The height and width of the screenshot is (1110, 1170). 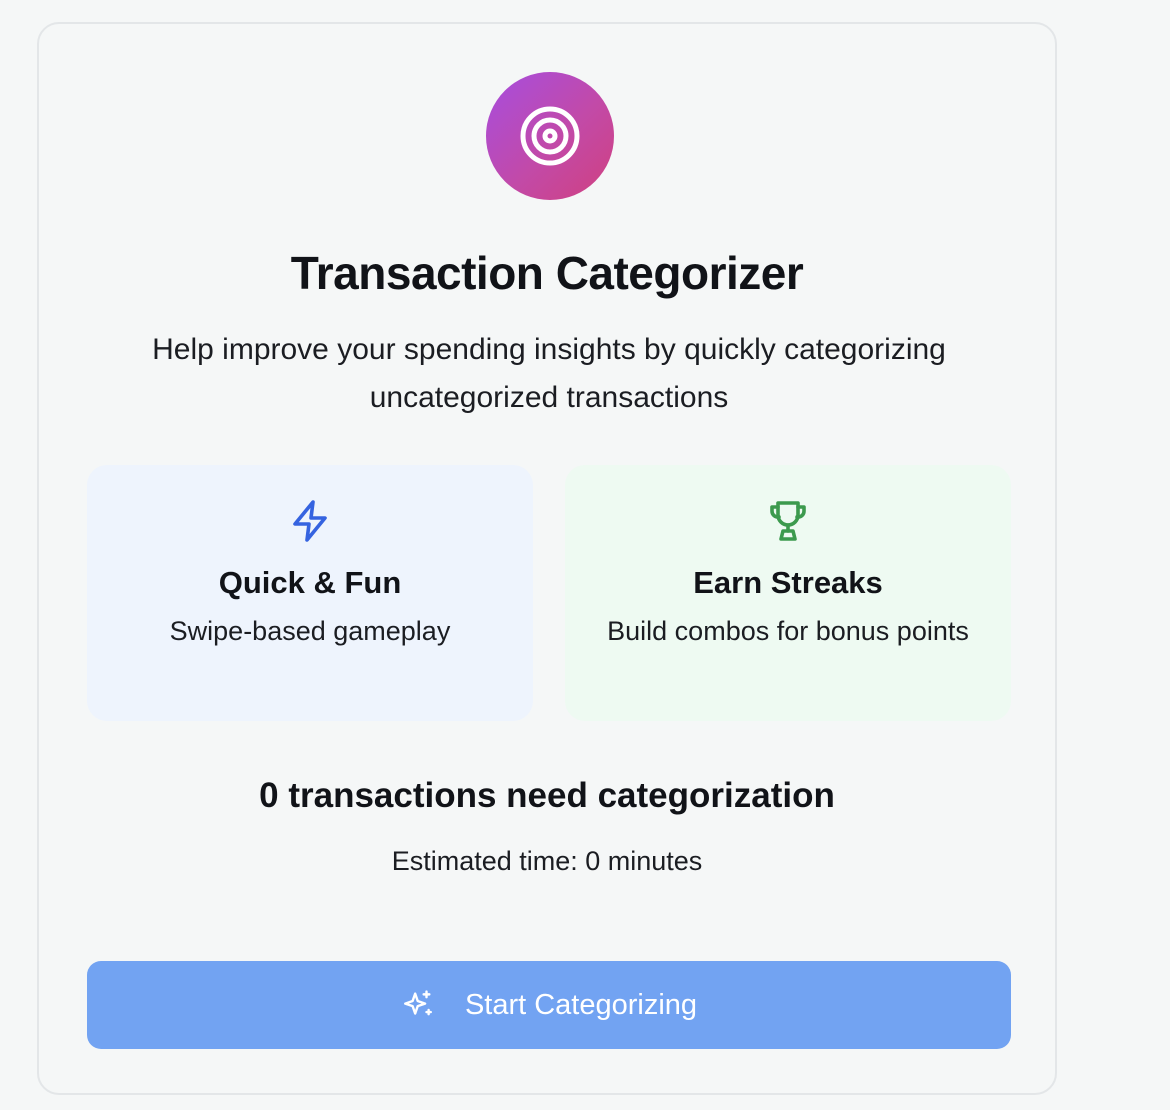 What do you see at coordinates (550, 136) in the screenshot?
I see `target-icon` at bounding box center [550, 136].